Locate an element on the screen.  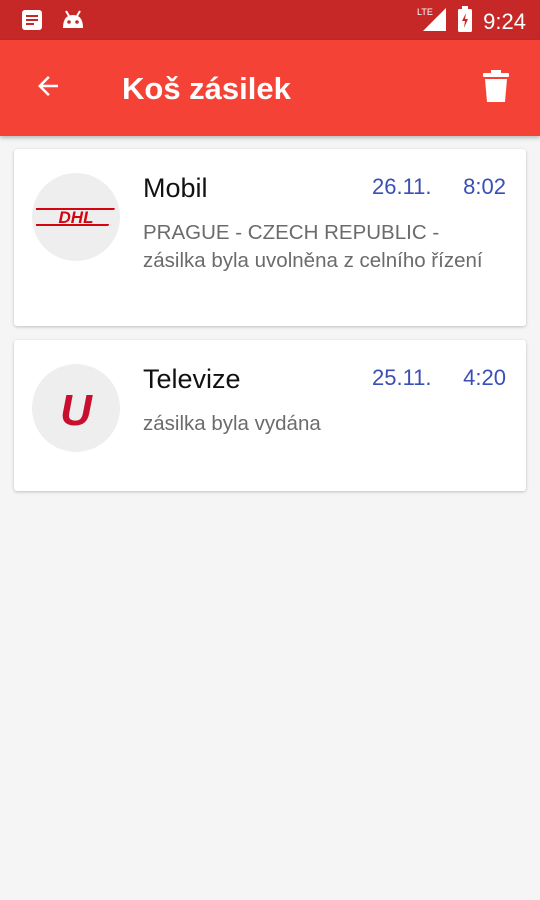
svg-text: DHL is located at coordinates (76, 217).